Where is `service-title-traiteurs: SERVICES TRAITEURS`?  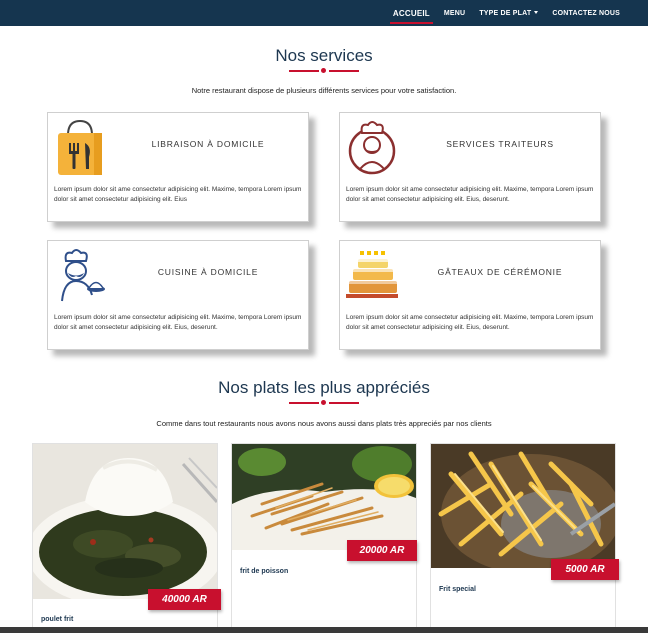
service-title-traiteurs: SERVICES TRAITEURS is located at coordinates (500, 144).